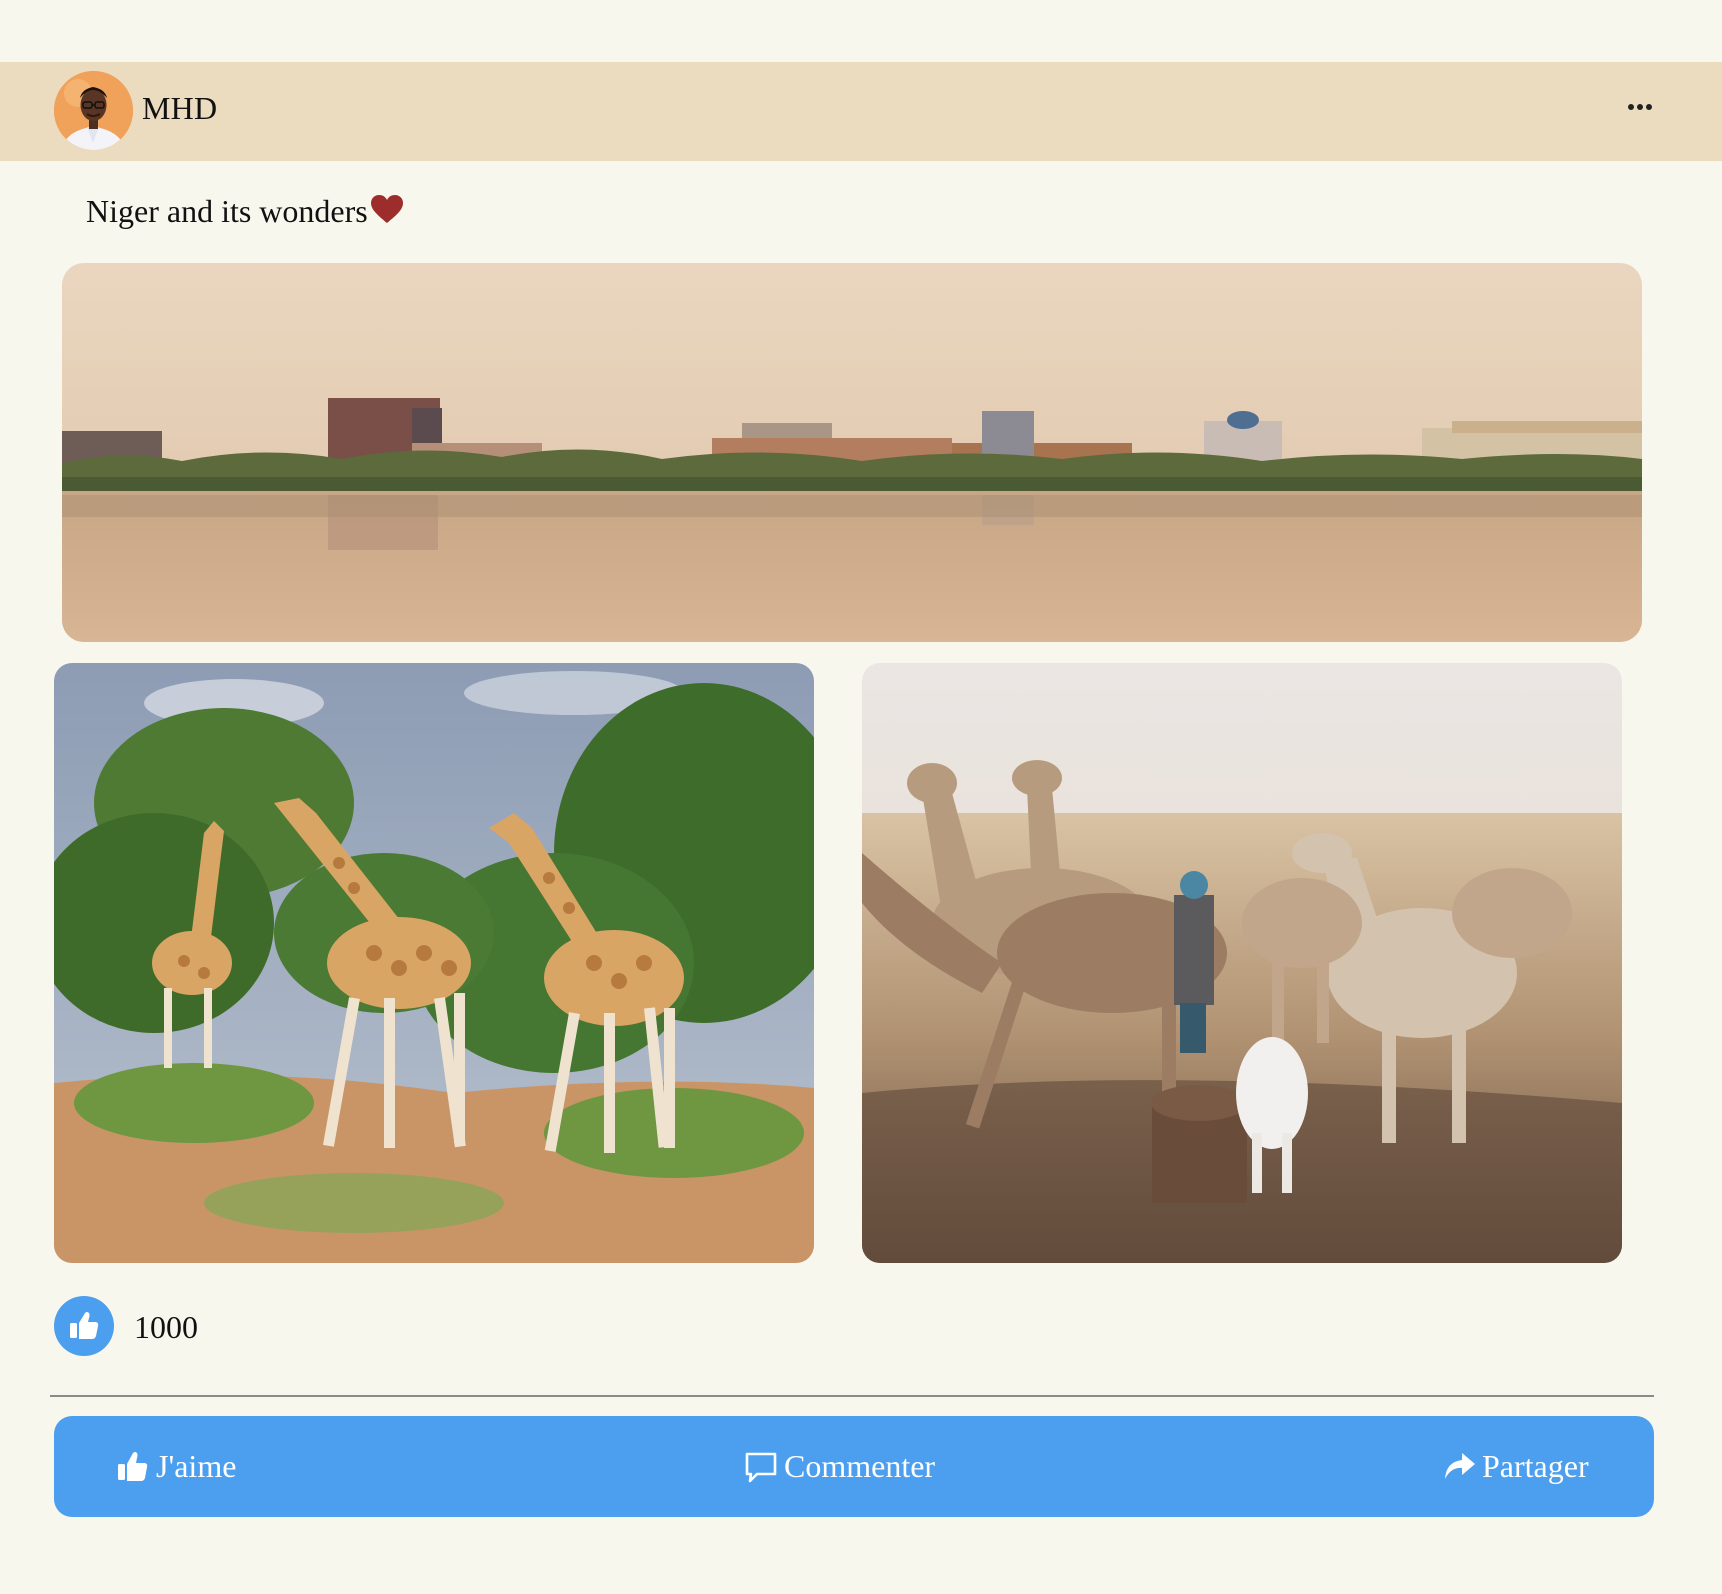 The height and width of the screenshot is (1594, 1722). Describe the element at coordinates (861, 111) in the screenshot. I see `post-header: MHD` at that location.